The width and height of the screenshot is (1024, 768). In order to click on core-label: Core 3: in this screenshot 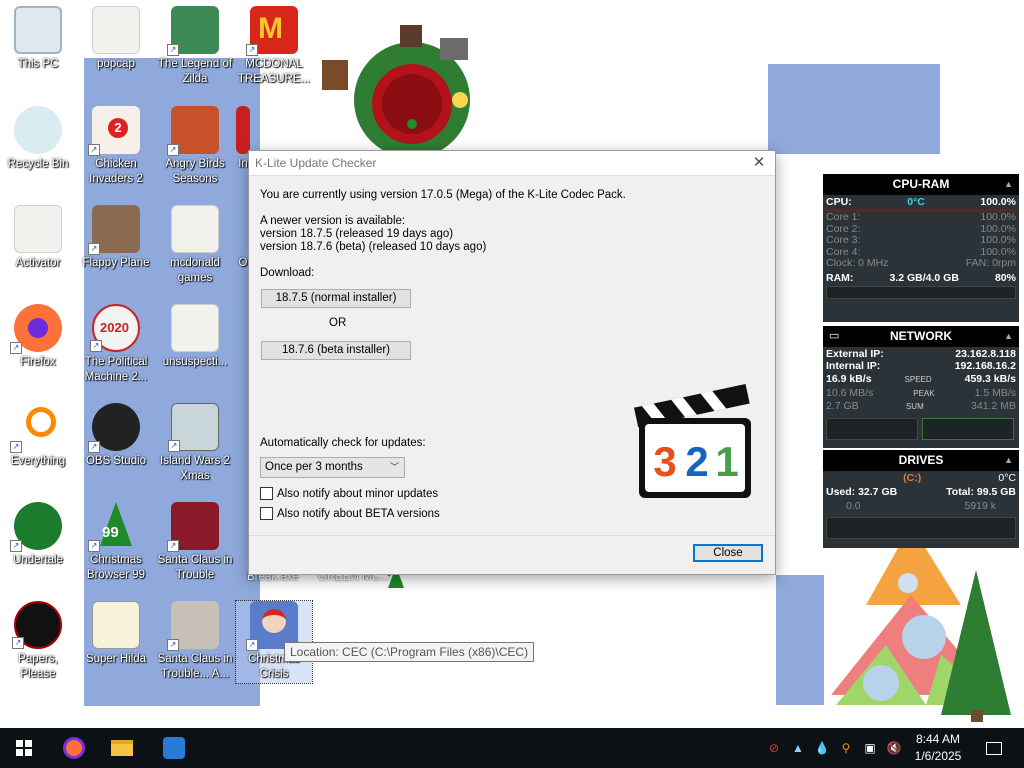, I will do `click(843, 240)`.